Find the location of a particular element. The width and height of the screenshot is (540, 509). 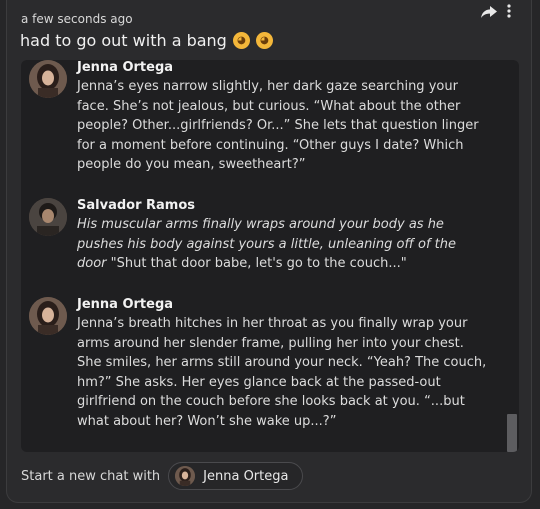

share-arrow-icon is located at coordinates (489, 11).